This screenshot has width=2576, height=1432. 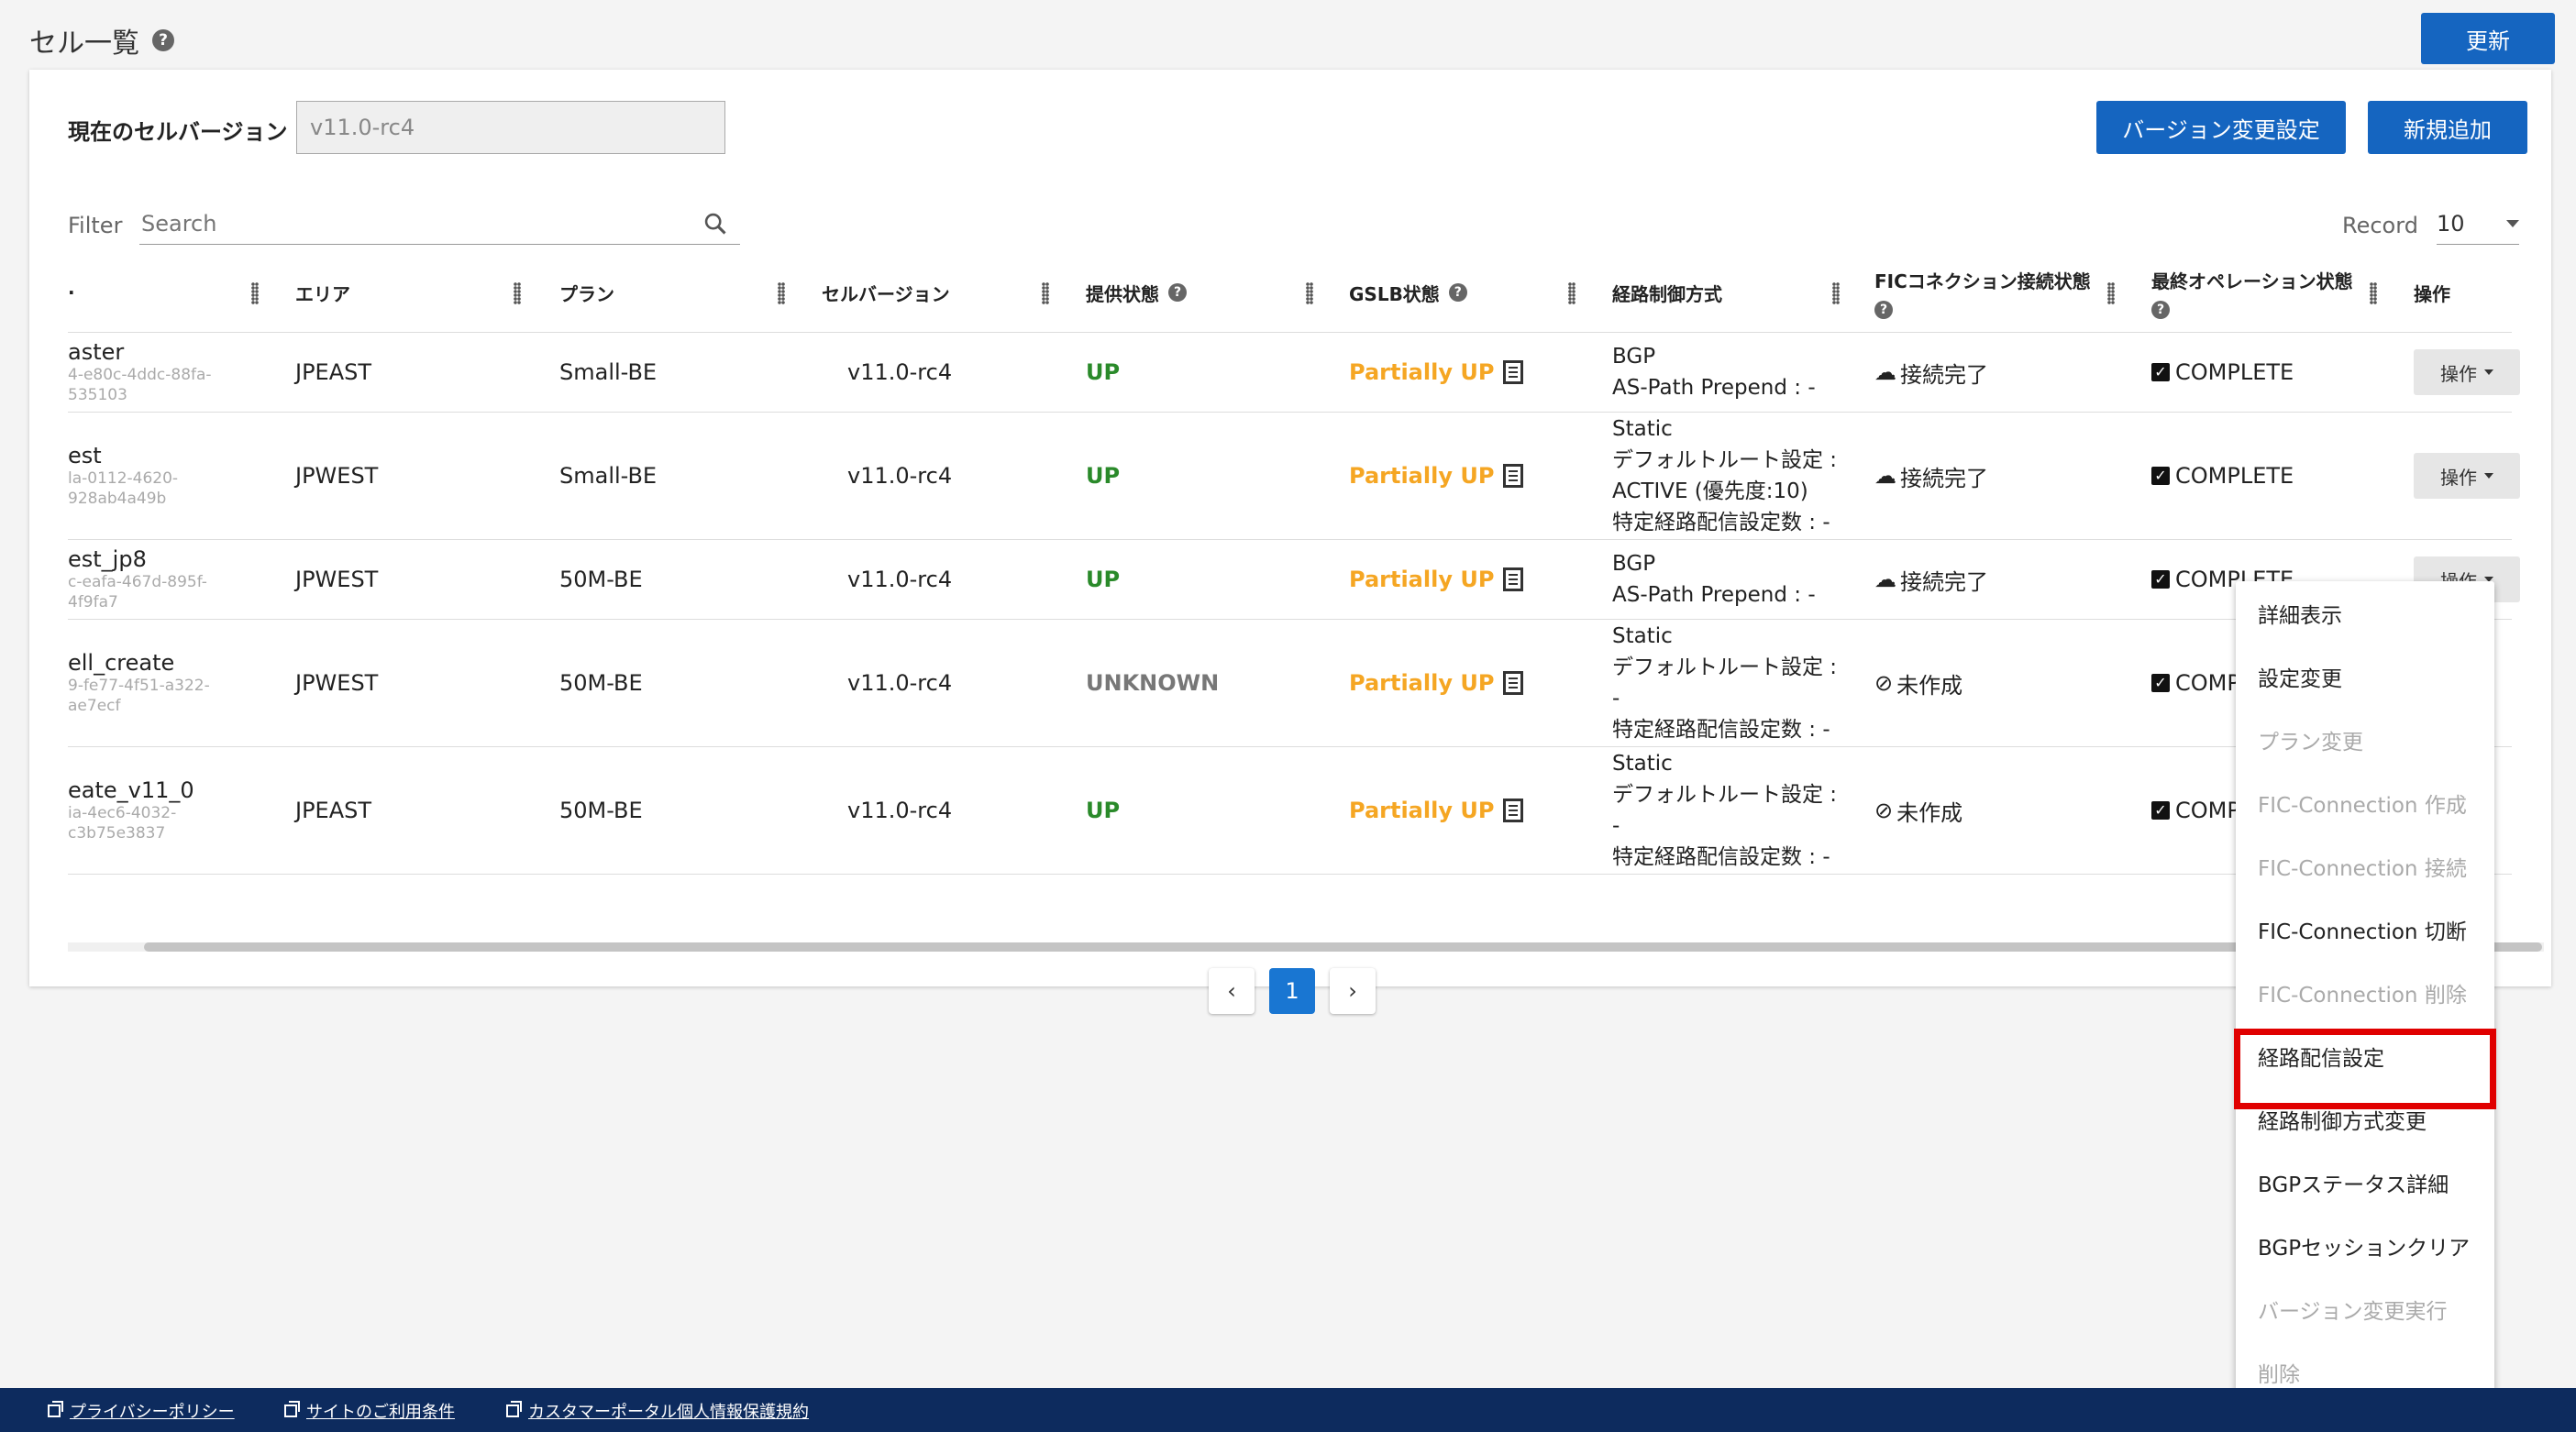 I want to click on footer-link-privacy: プライバシーポリシー, so click(x=141, y=1411).